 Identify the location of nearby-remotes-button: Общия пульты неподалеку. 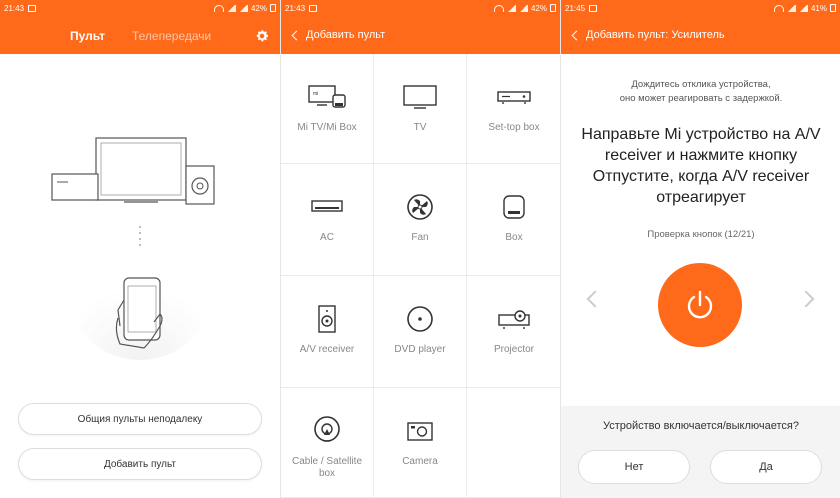
(140, 419).